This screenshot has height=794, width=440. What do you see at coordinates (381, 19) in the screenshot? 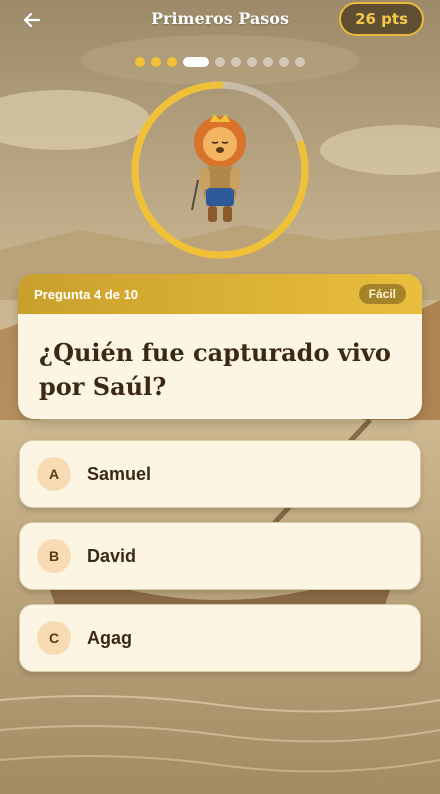
I see `points-badge: 26 pts` at bounding box center [381, 19].